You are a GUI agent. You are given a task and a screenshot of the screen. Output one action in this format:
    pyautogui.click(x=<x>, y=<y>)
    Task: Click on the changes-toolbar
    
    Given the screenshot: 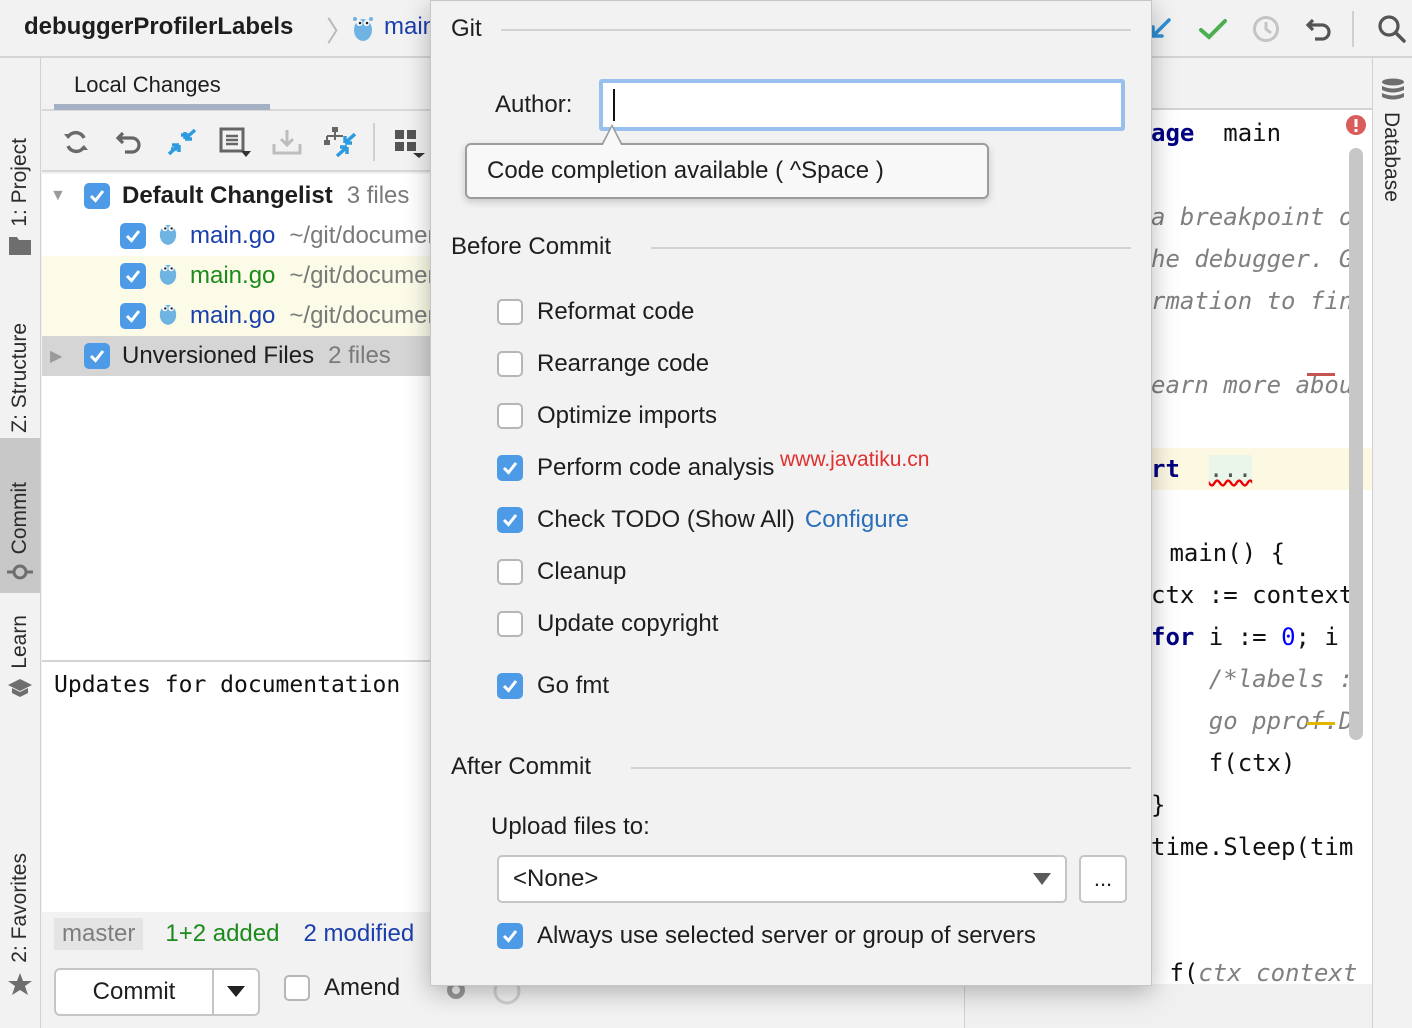 What is the action you would take?
    pyautogui.click(x=242, y=143)
    